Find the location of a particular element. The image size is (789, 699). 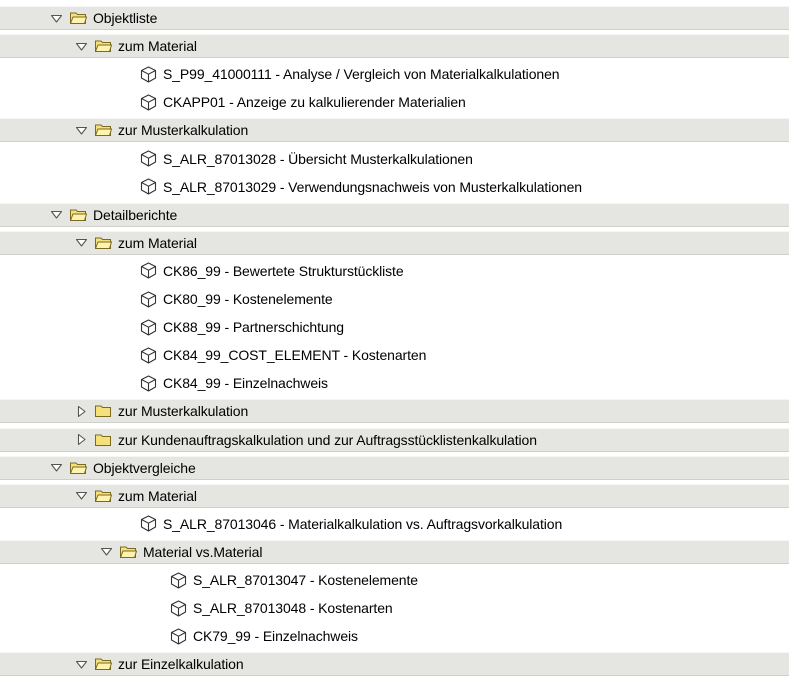

report-label: CK84_99 - Einzelnachweis is located at coordinates (245, 383).